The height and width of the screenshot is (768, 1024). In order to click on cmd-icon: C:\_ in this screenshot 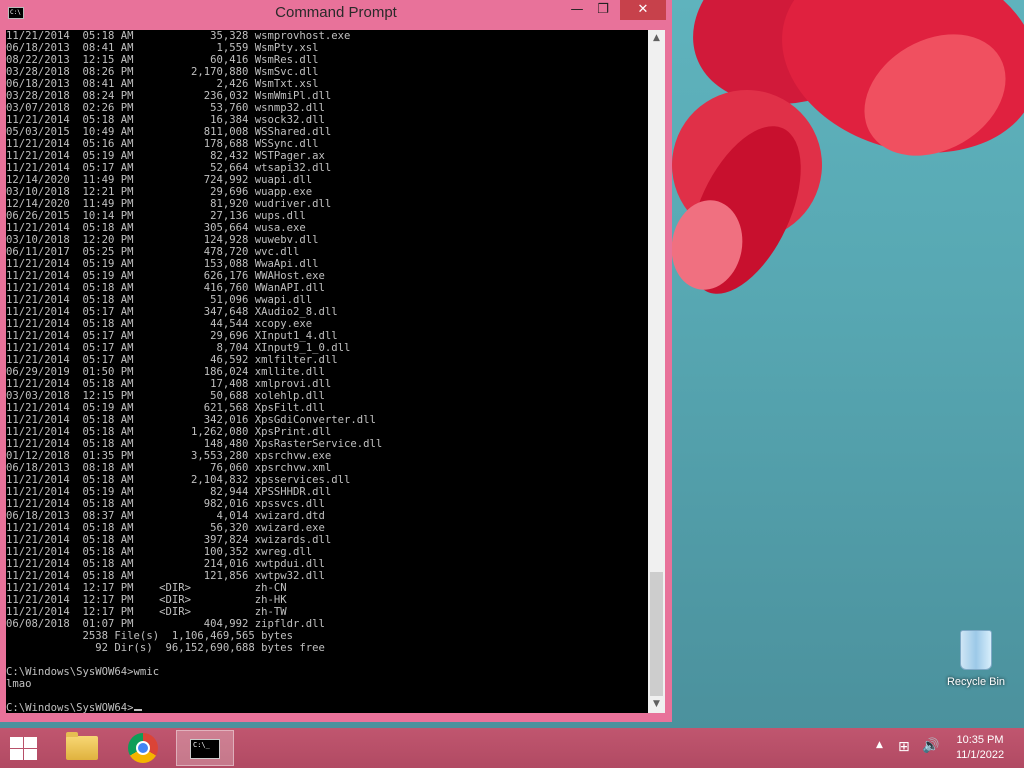, I will do `click(205, 749)`.